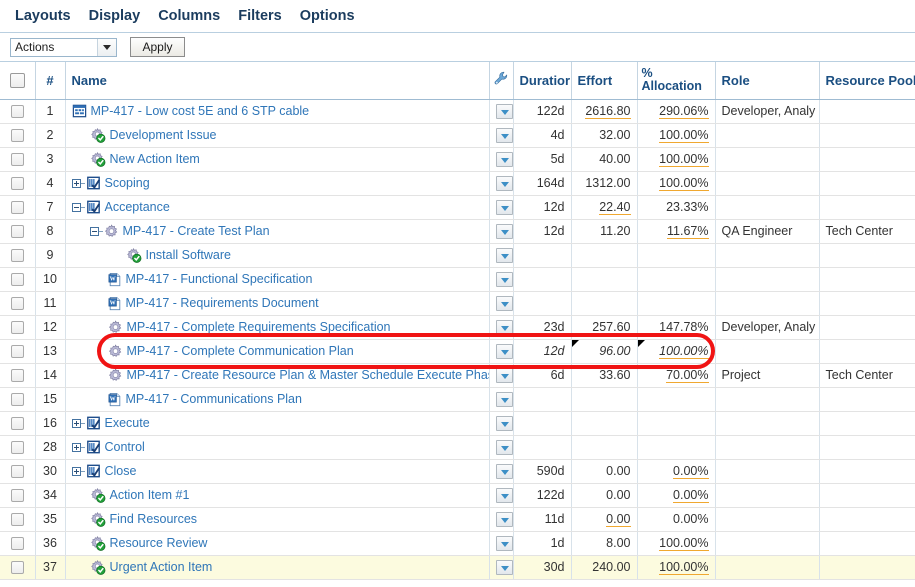 The image size is (915, 587). Describe the element at coordinates (277, 567) in the screenshot. I see `row-name-cell: Urgent Action Item` at that location.